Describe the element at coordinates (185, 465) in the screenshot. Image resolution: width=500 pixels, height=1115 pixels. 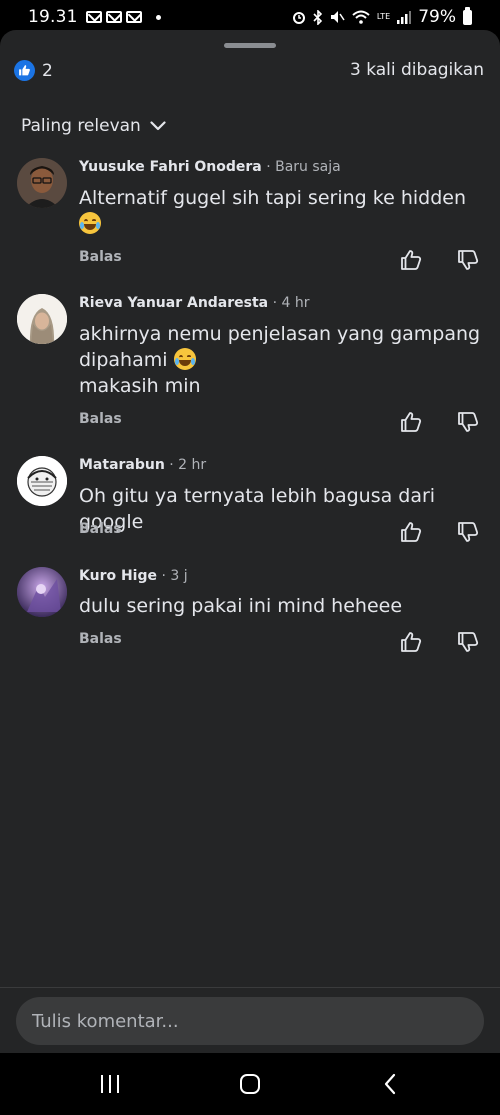
I see `comment-time: · 2 hr` at that location.